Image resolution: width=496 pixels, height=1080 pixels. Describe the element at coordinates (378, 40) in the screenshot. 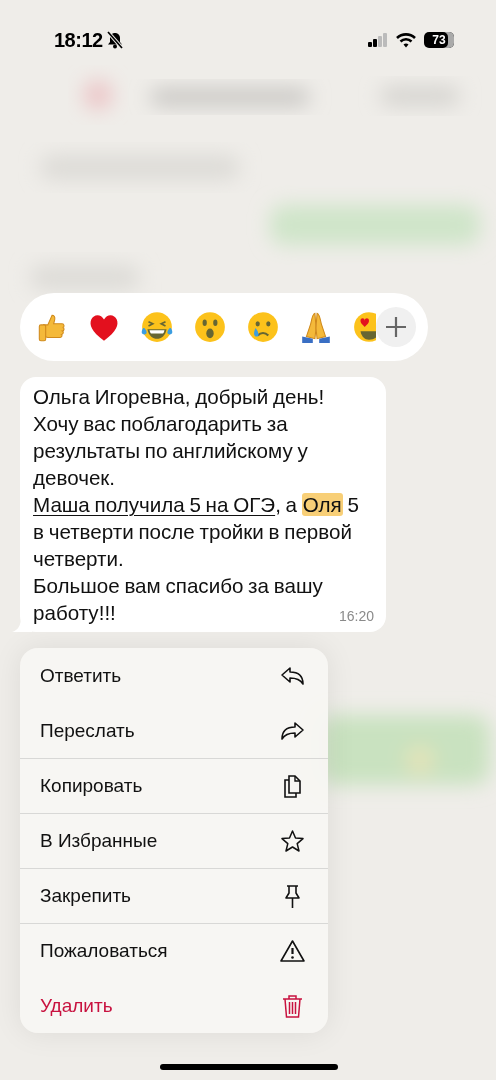

I see `signal-icon` at that location.